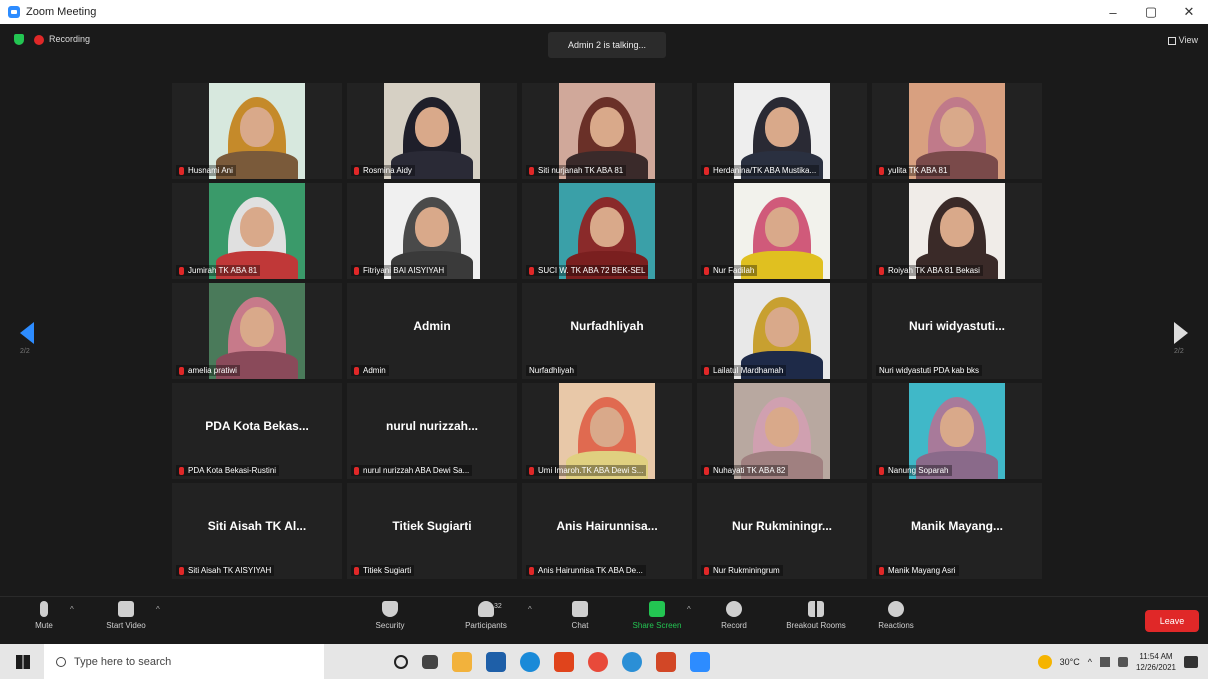  Describe the element at coordinates (957, 231) in the screenshot. I see `participant-tile: Roiyah TK ABA 81 Bekasi` at that location.